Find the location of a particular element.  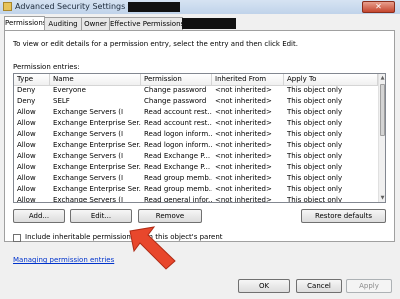

tab-label: Effective Permissions is located at coordinates (147, 24).